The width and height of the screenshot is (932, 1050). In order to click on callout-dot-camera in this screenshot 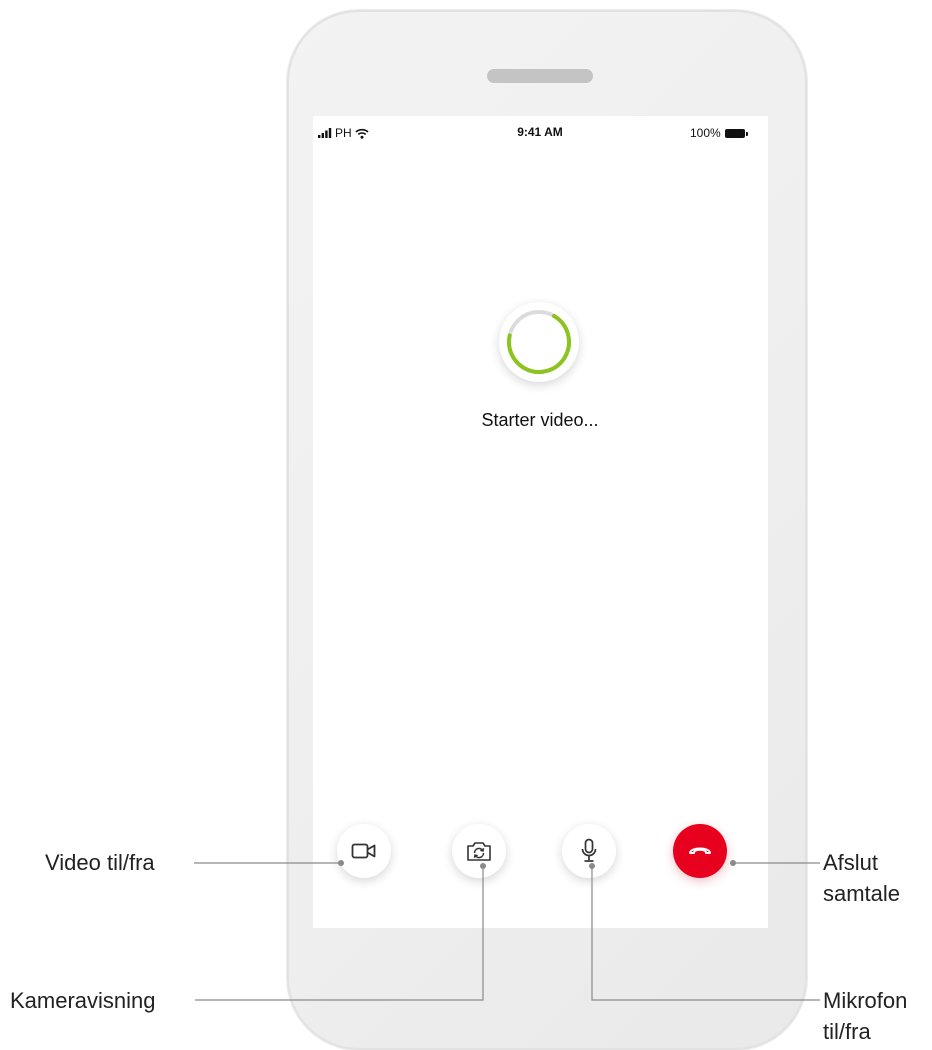, I will do `click(483, 866)`.